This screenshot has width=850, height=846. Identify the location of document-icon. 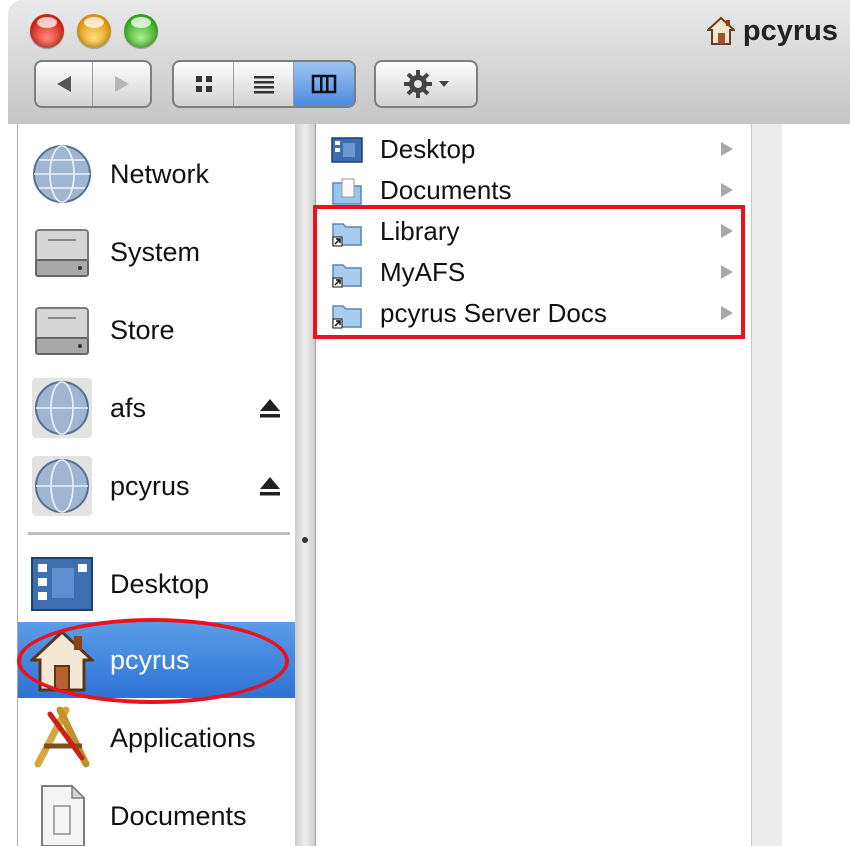
(63, 815).